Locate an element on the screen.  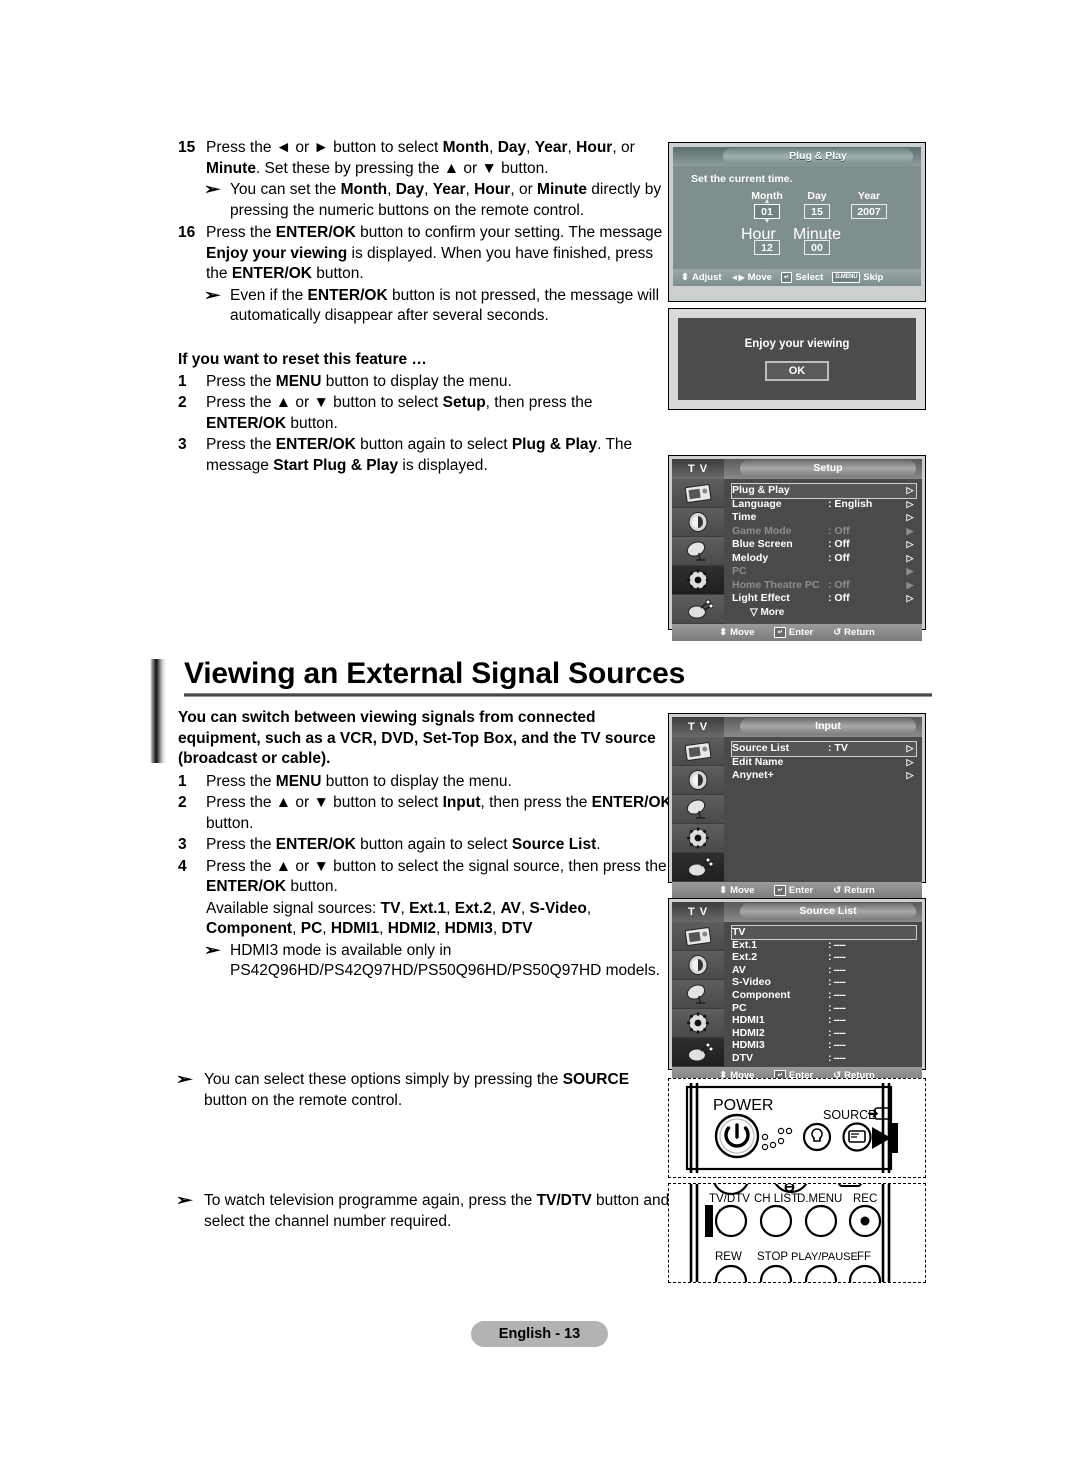
hint-enter: ↵ Enter is located at coordinates (793, 632).